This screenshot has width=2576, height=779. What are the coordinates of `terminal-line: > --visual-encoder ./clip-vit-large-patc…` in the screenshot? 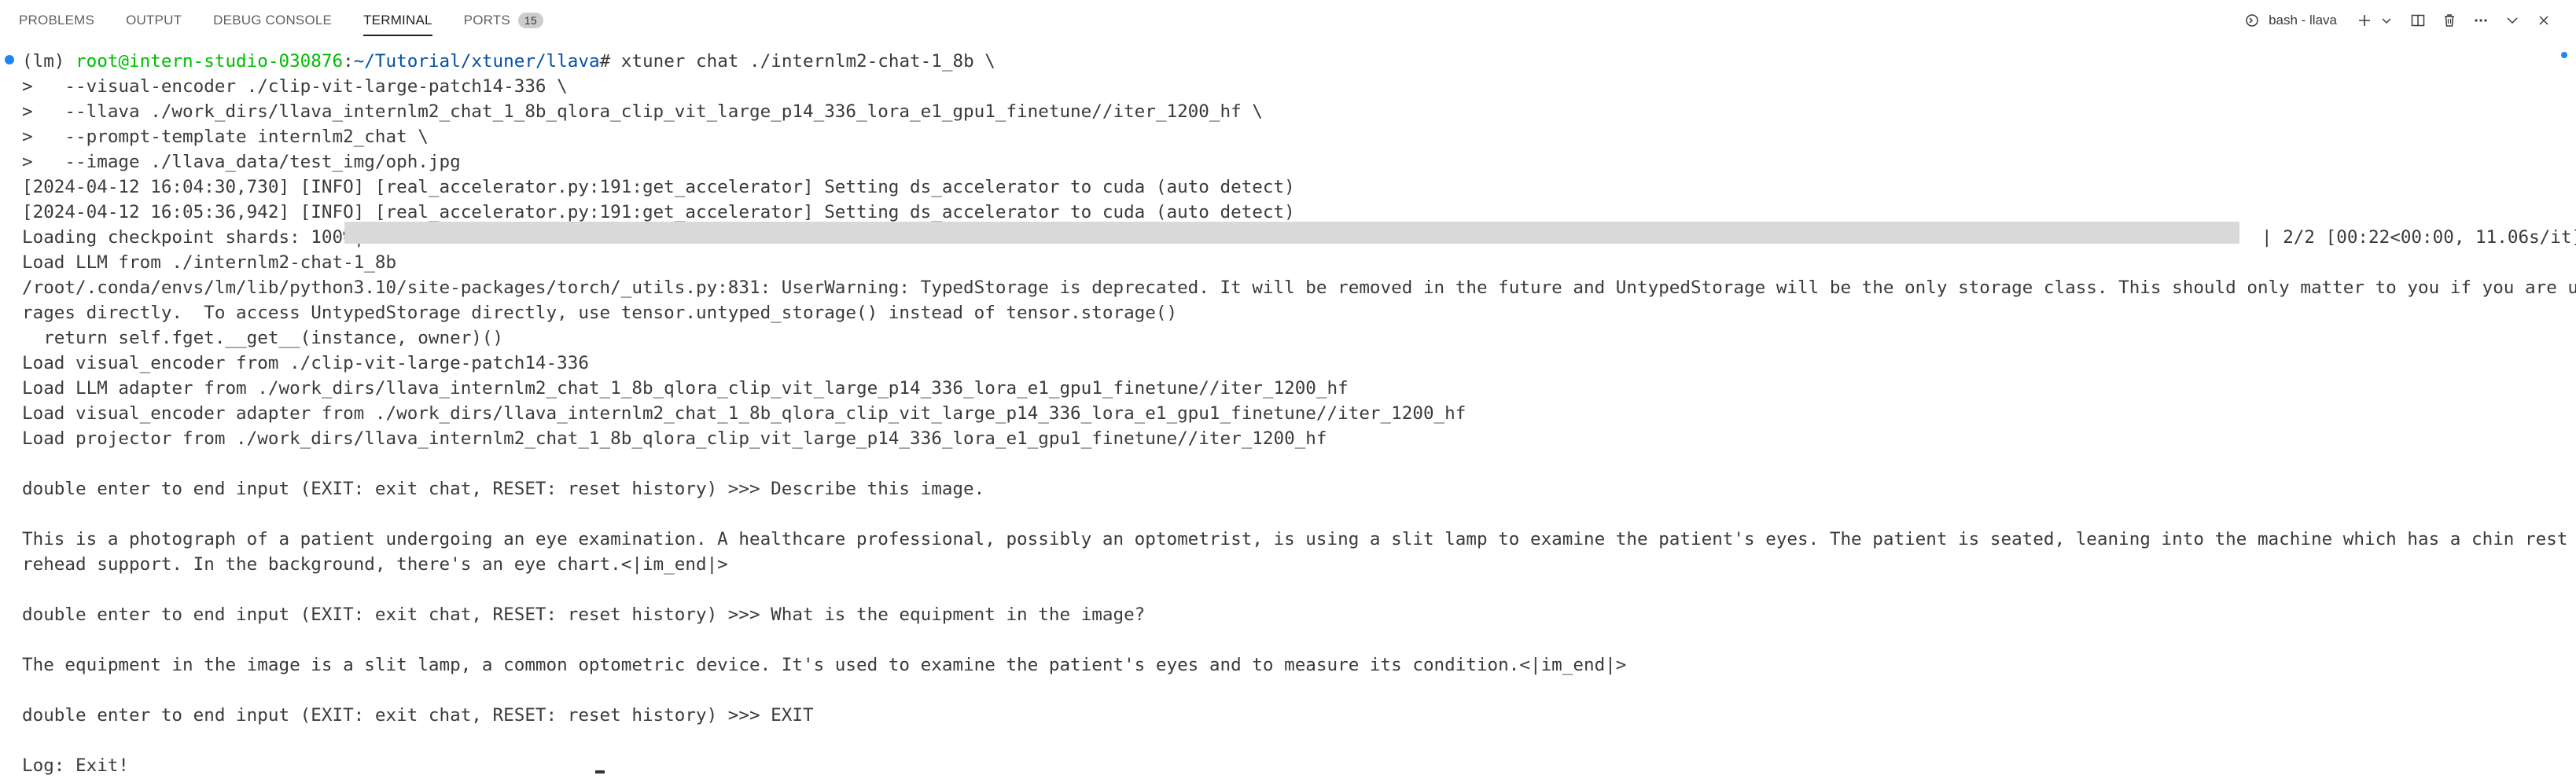 It's located at (295, 86).